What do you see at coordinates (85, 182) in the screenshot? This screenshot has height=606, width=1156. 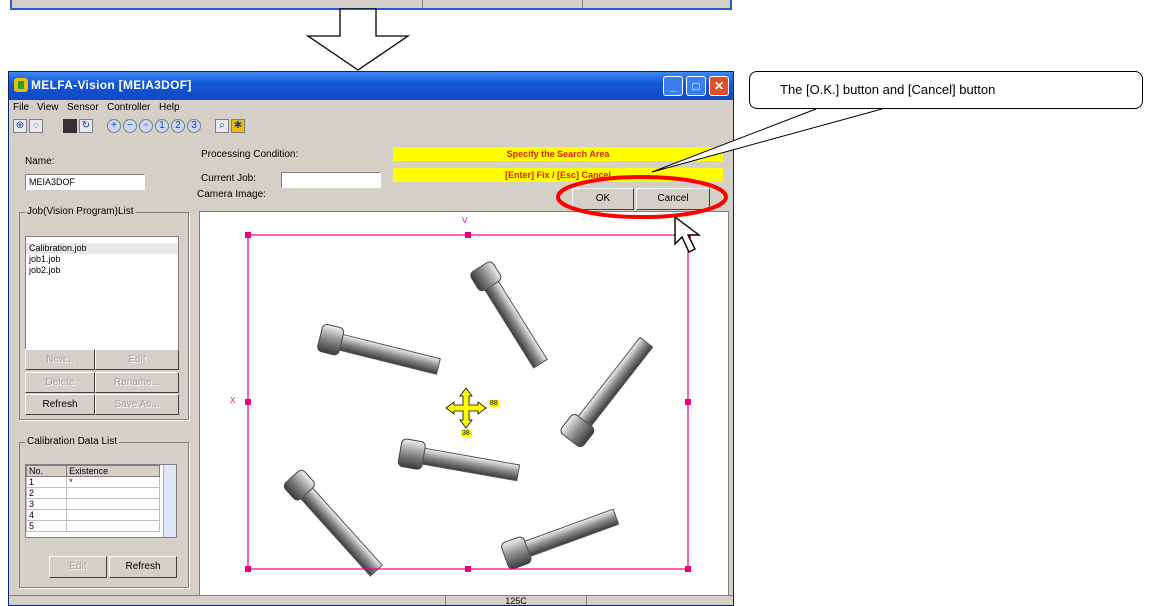 I see `name-field: MEIA3DOF` at bounding box center [85, 182].